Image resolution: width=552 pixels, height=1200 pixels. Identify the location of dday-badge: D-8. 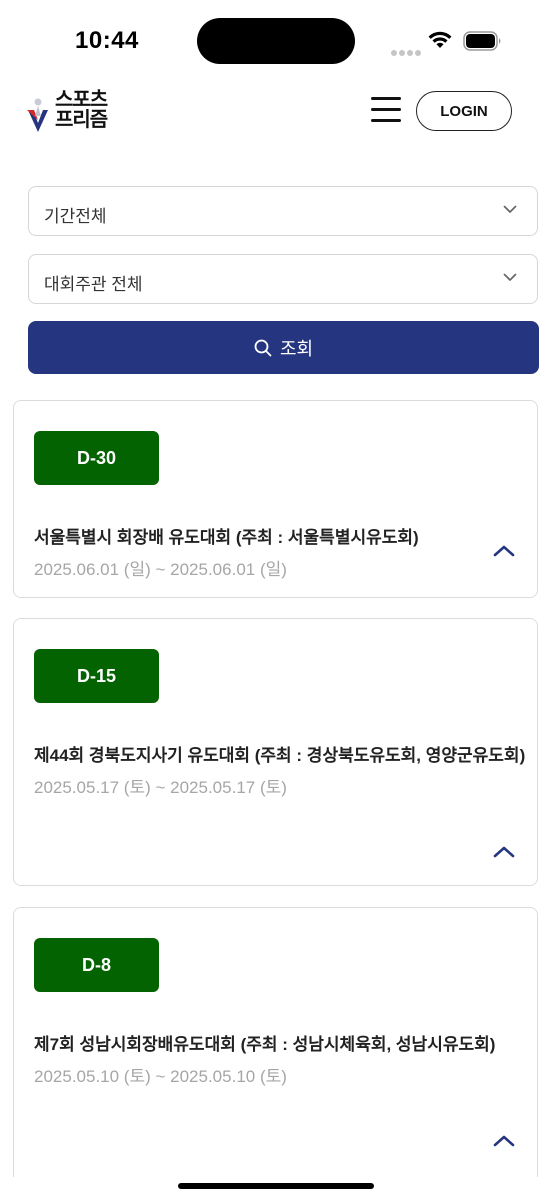
(96, 965).